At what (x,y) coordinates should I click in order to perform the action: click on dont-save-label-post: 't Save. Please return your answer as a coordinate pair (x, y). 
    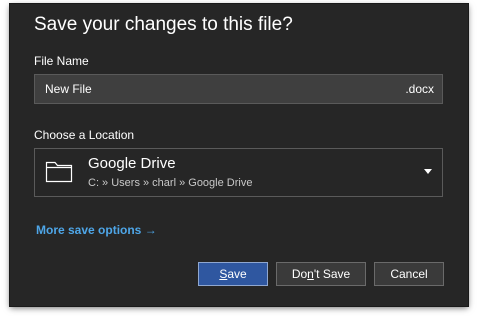
    Looking at the image, I should click on (332, 274).